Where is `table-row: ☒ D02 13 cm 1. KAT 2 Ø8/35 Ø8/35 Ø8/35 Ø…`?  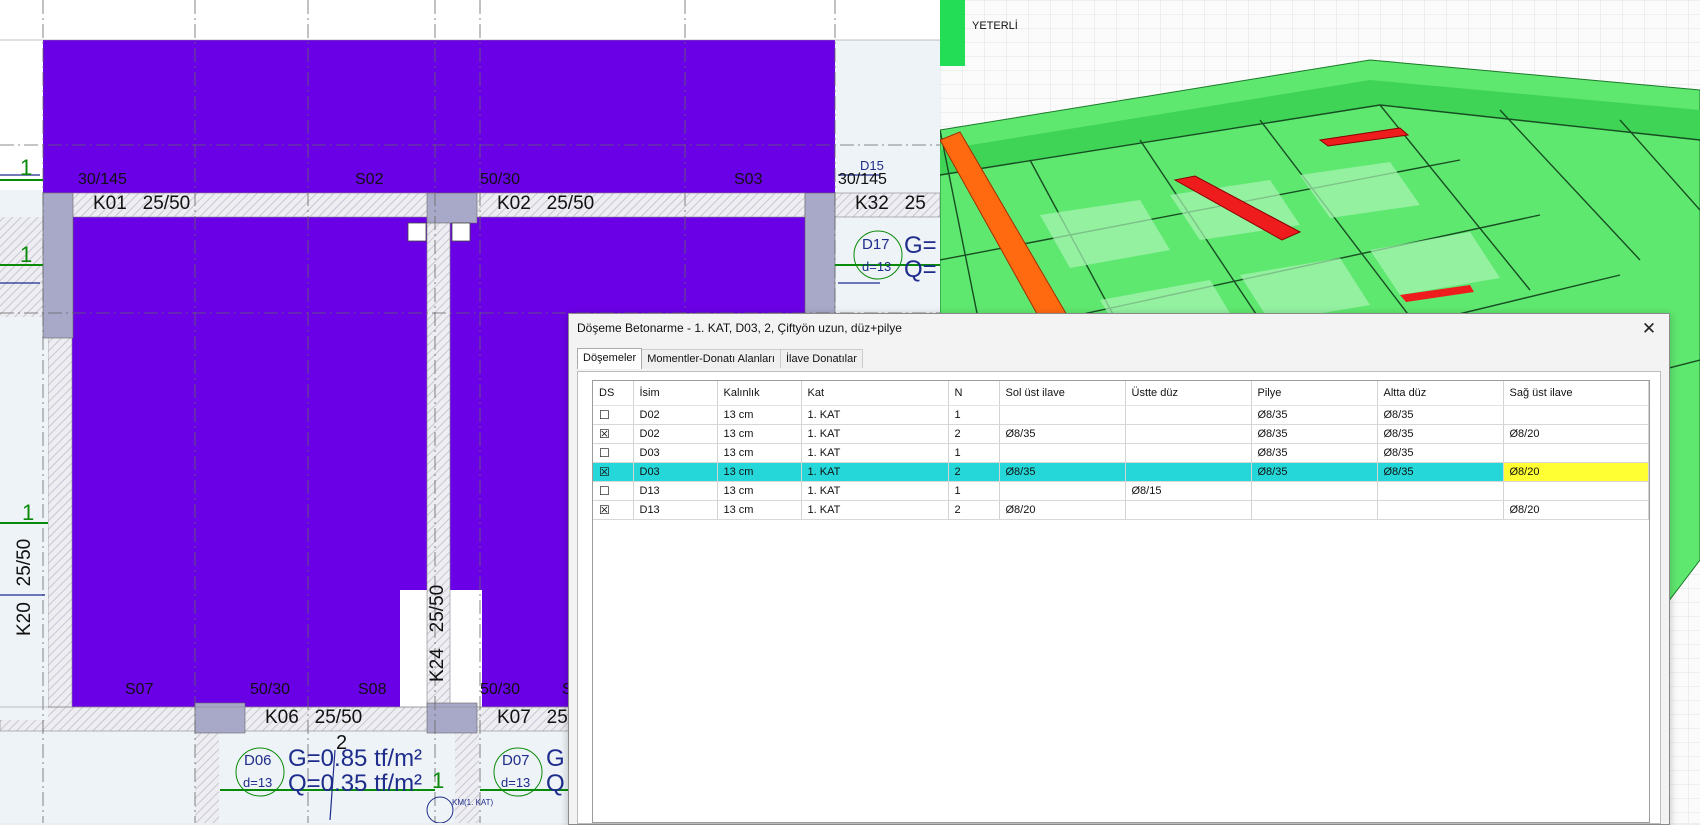
table-row: ☒ D02 13 cm 1. KAT 2 Ø8/35 Ø8/35 Ø8/35 Ø… is located at coordinates (1121, 434).